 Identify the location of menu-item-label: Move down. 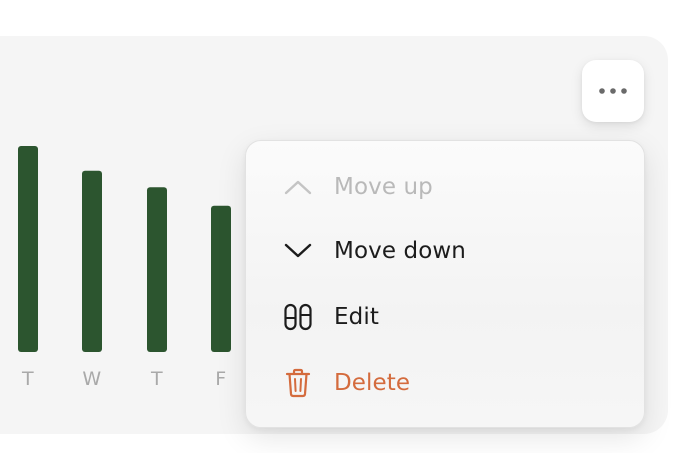
(400, 251).